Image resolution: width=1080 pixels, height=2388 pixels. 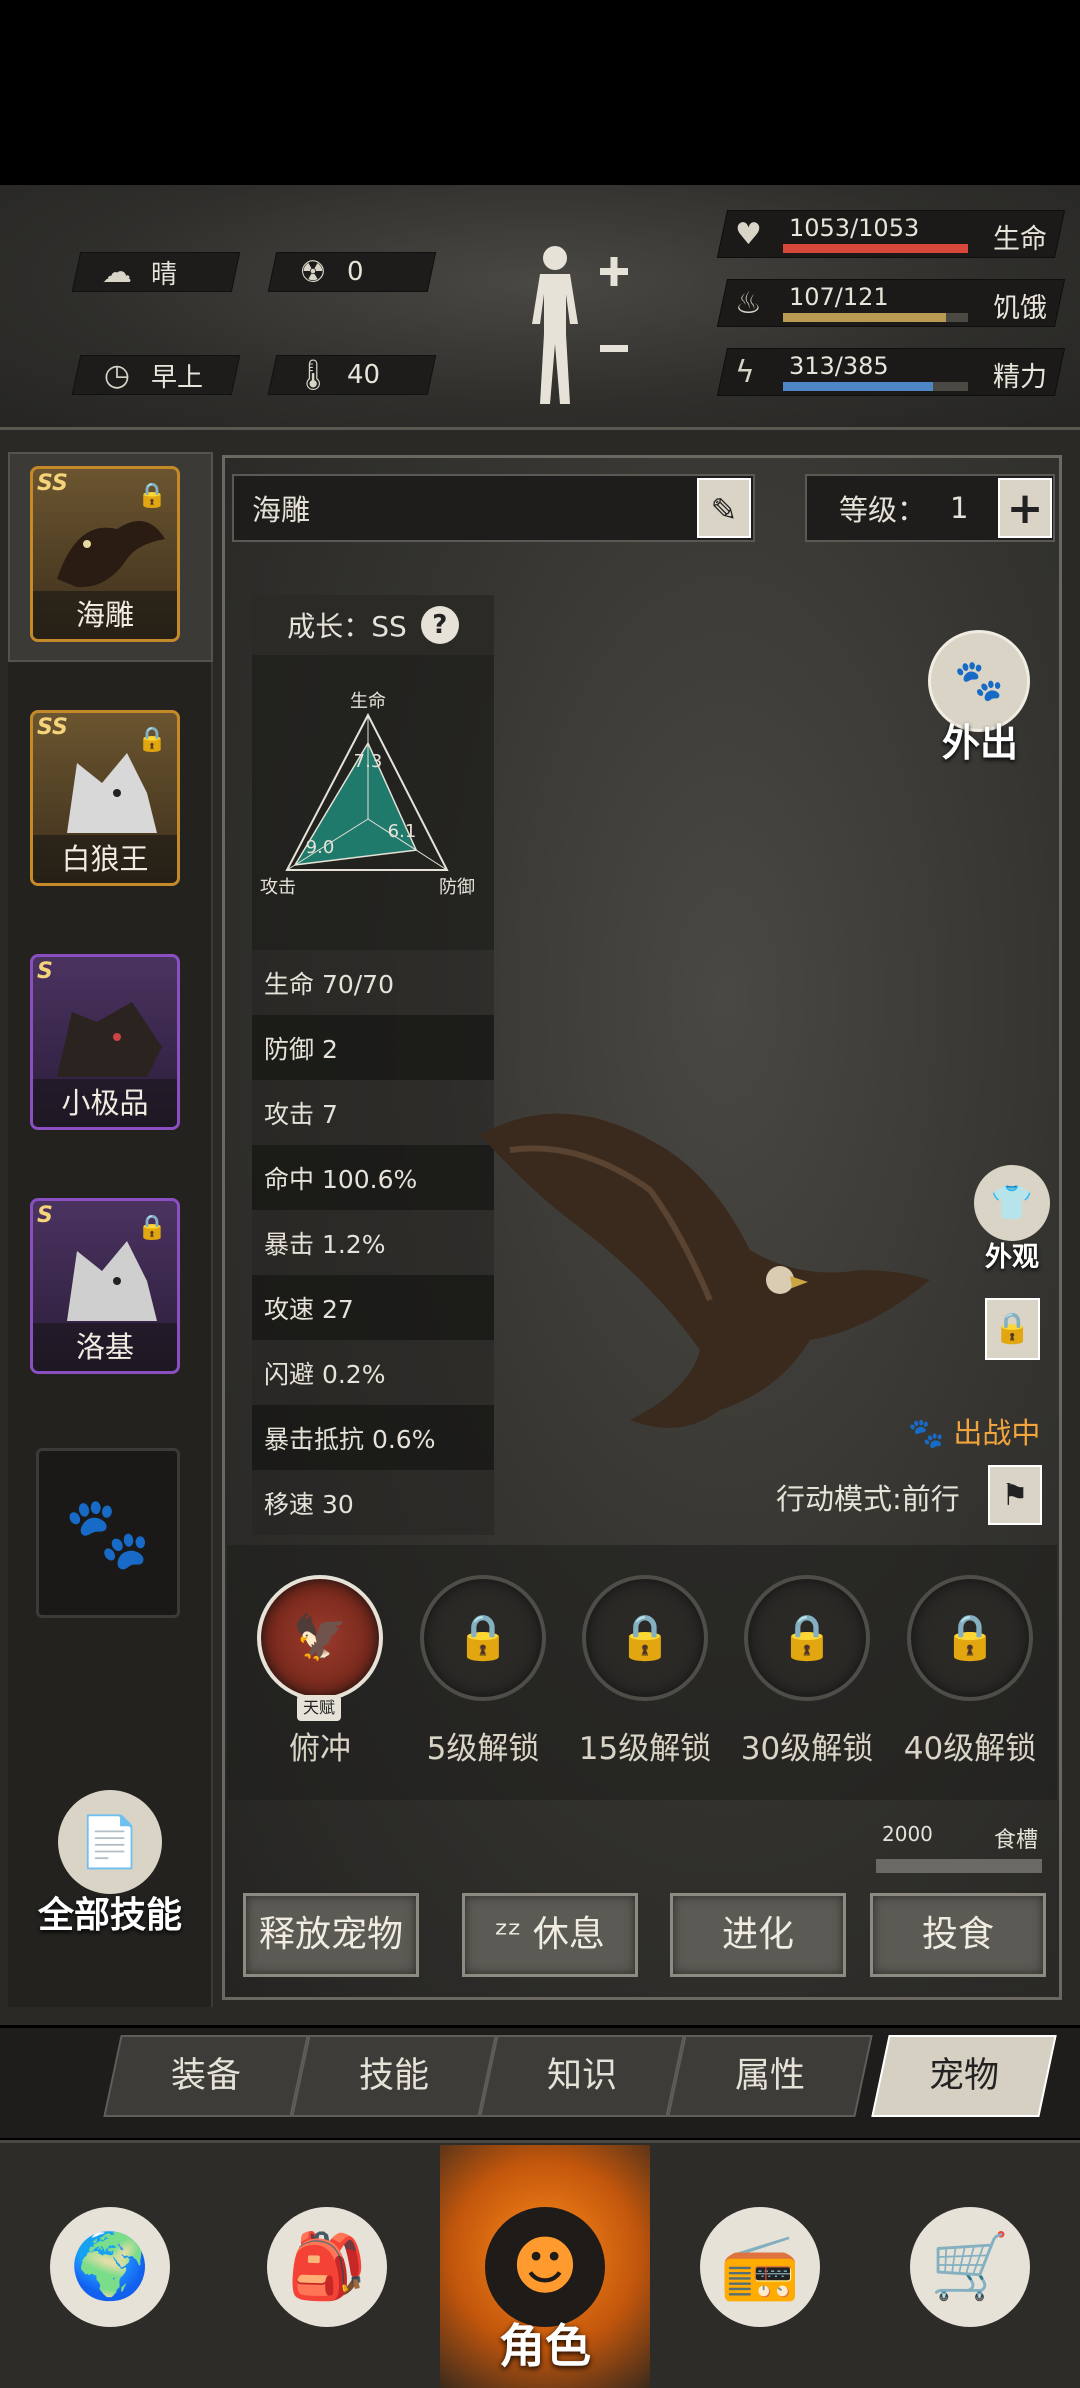 I want to click on stat-row: 防御 2, so click(x=373, y=1047).